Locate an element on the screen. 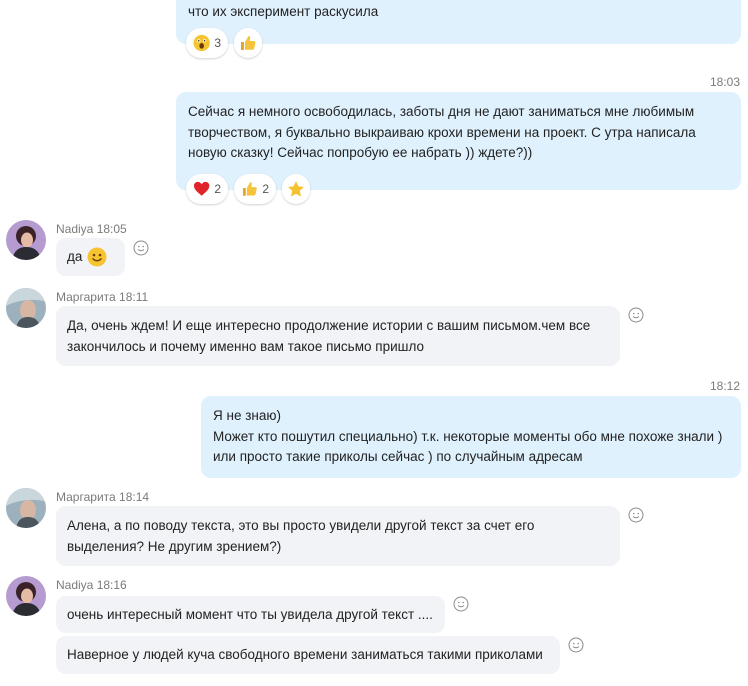  sender-name: Маргарита 18:11 is located at coordinates (102, 297).